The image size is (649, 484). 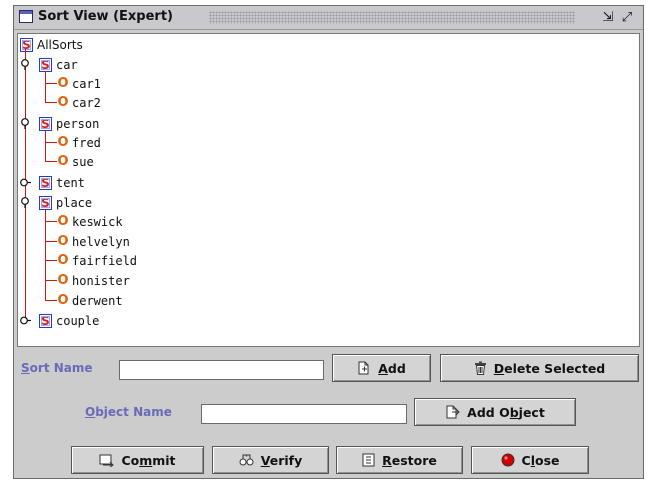 I want to click on add-button: Add, so click(x=381, y=368).